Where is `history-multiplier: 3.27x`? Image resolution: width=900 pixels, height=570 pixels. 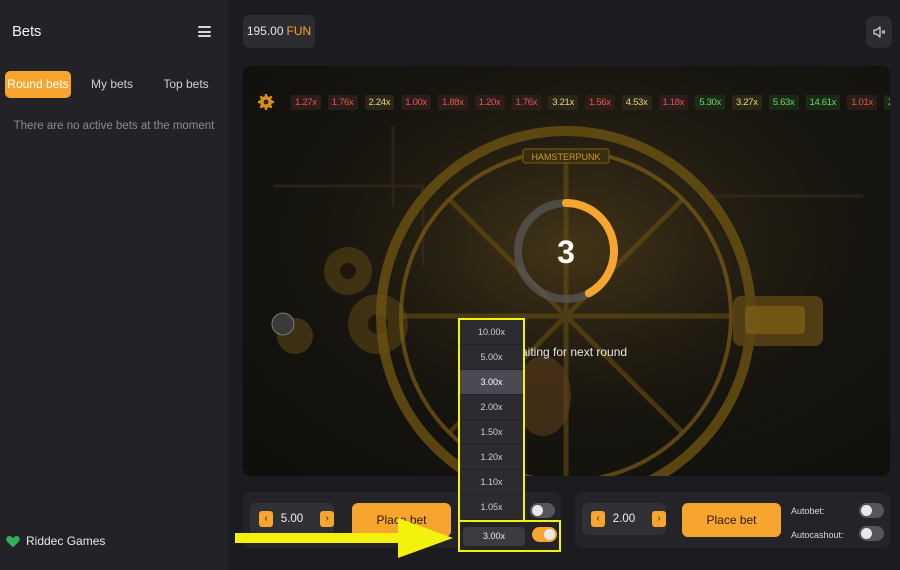 history-multiplier: 3.27x is located at coordinates (747, 102).